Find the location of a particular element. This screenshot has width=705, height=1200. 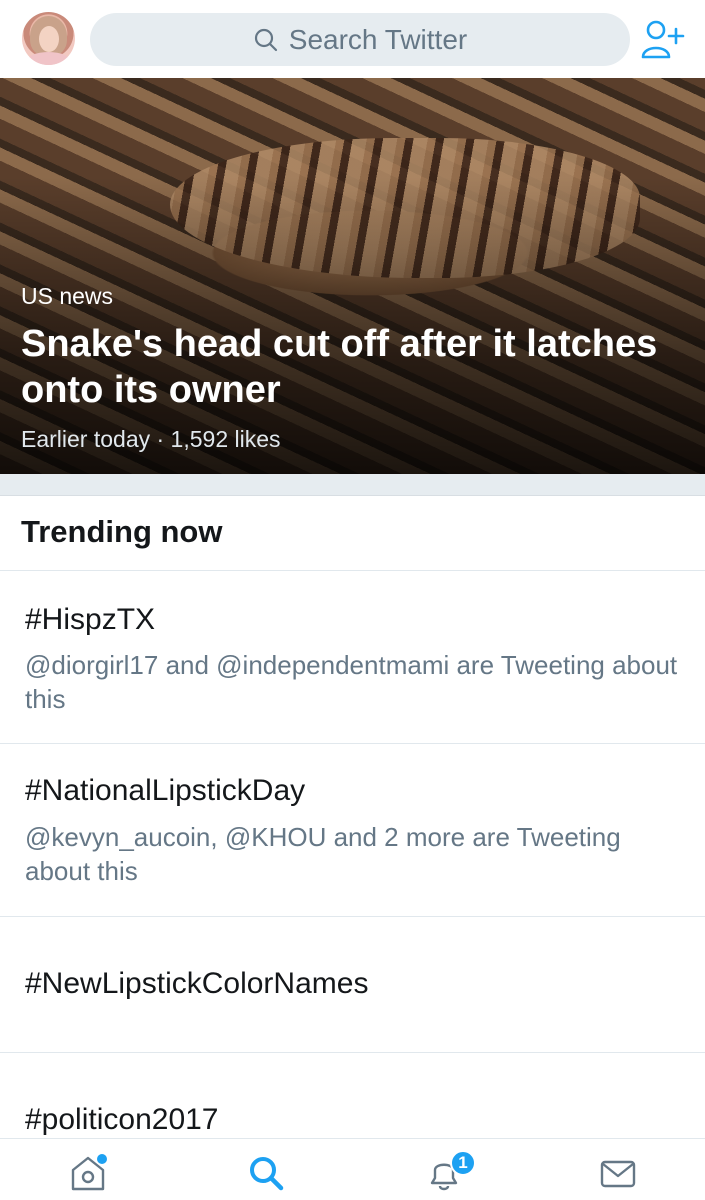

home-unread-dot is located at coordinates (102, 1159).